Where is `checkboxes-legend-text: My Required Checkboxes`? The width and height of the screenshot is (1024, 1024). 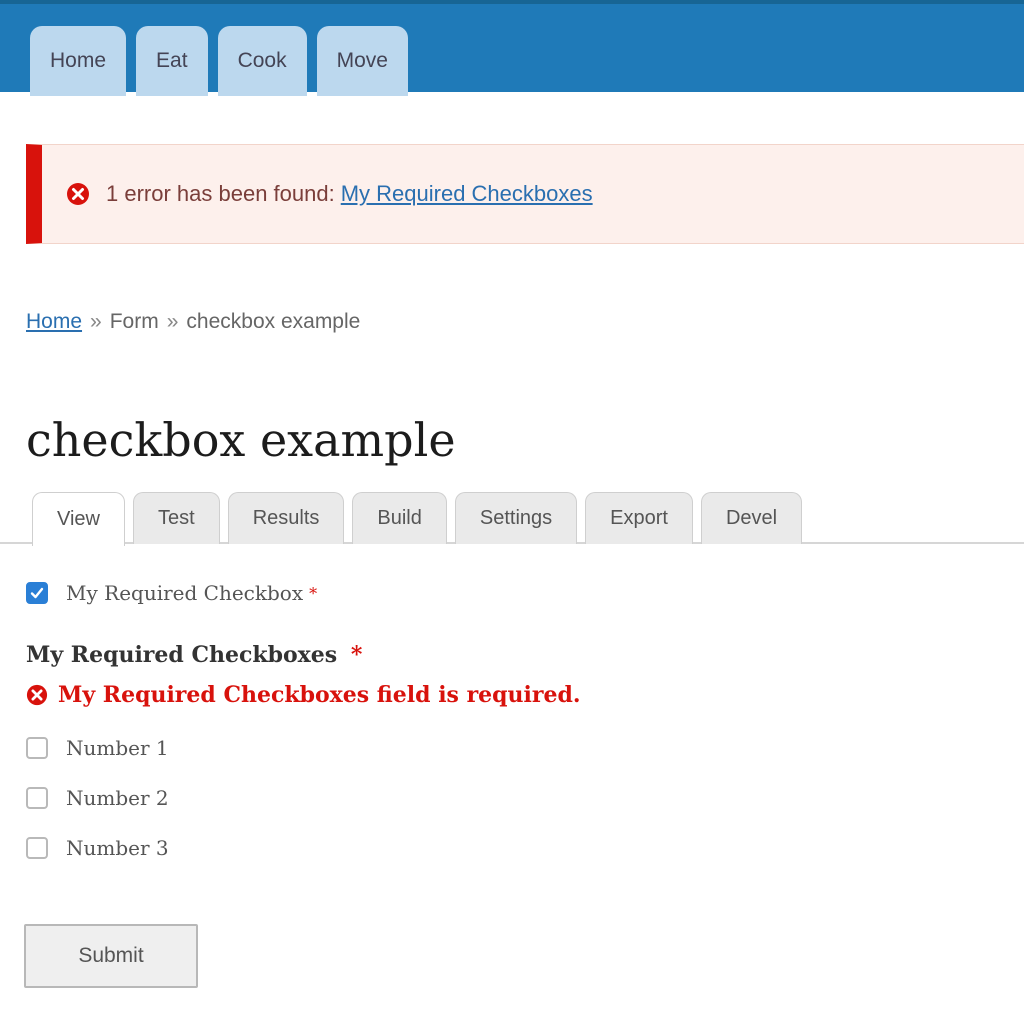
checkboxes-legend-text: My Required Checkboxes is located at coordinates (182, 655).